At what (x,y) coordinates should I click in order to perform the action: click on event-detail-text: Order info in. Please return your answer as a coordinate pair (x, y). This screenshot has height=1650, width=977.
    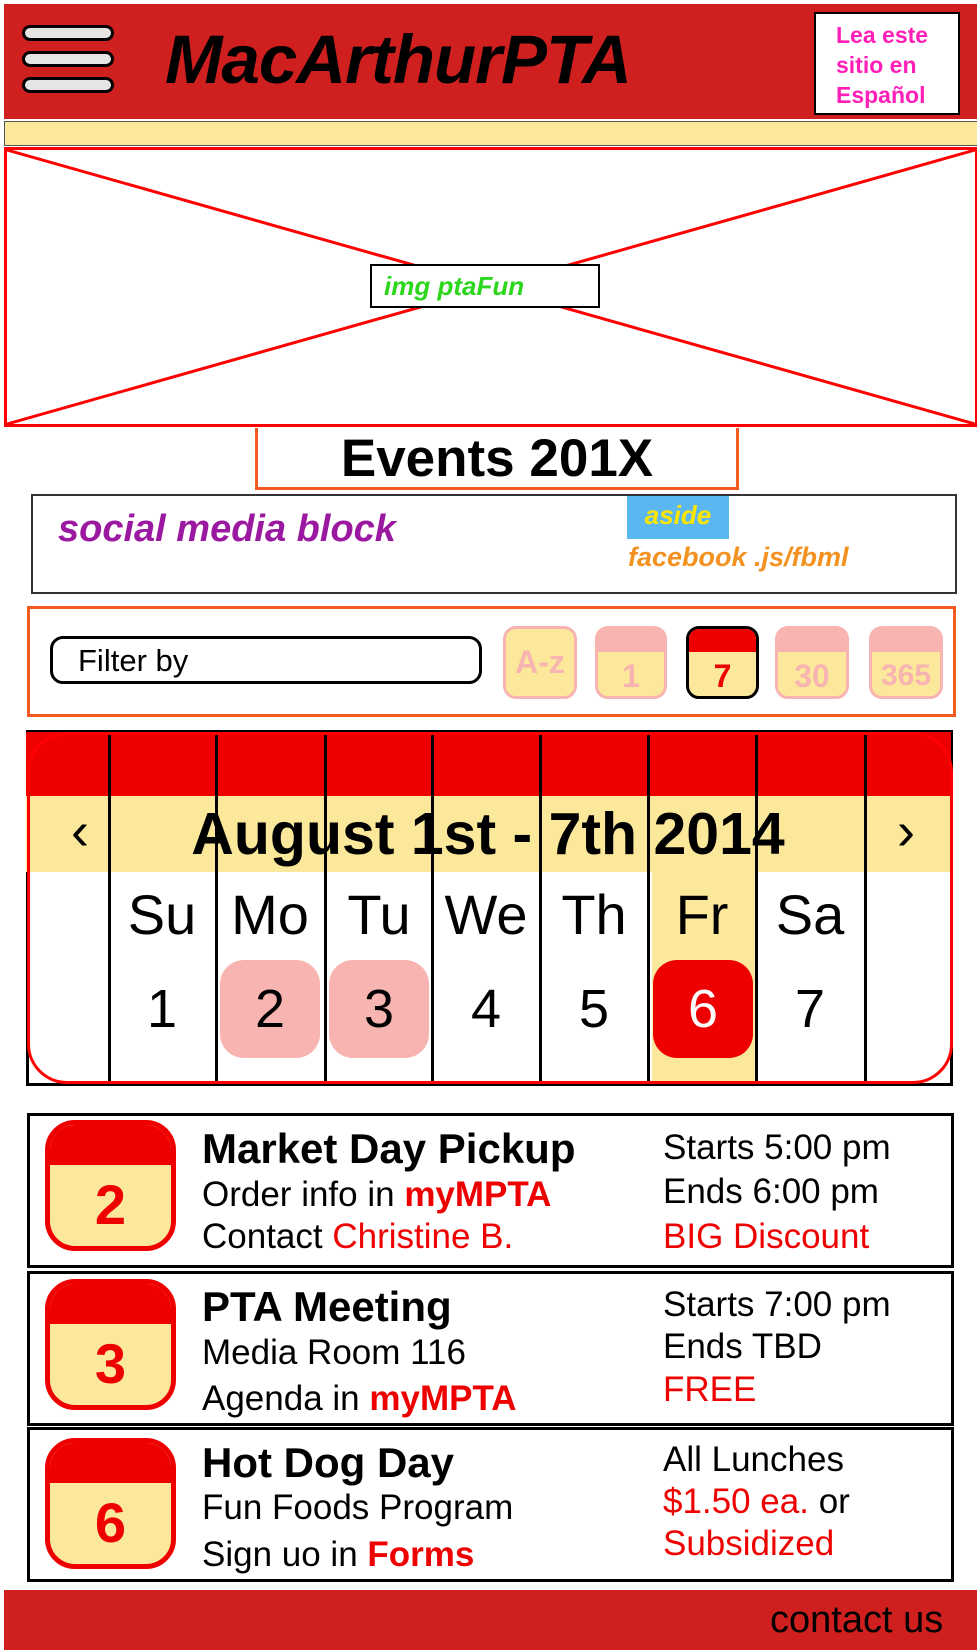
    Looking at the image, I should click on (303, 1194).